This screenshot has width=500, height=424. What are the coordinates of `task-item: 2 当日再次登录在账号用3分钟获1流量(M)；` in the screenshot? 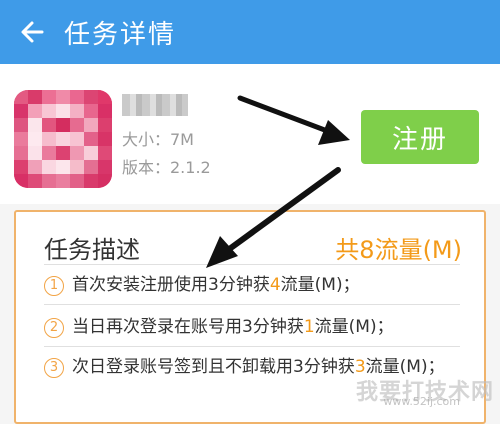 It's located at (254, 327).